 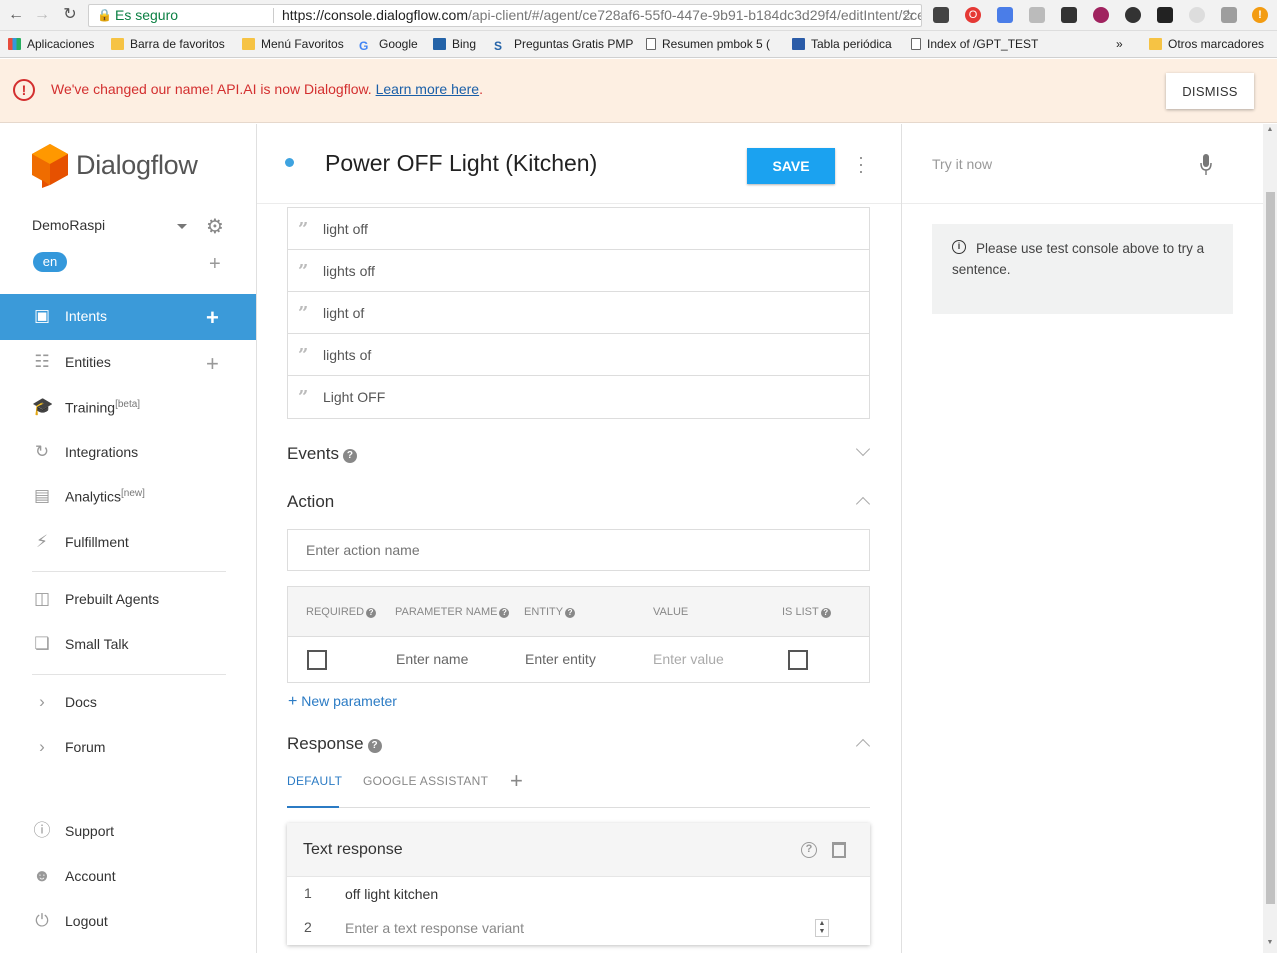 What do you see at coordinates (212, 318) in the screenshot?
I see `add-intent-icon: +` at bounding box center [212, 318].